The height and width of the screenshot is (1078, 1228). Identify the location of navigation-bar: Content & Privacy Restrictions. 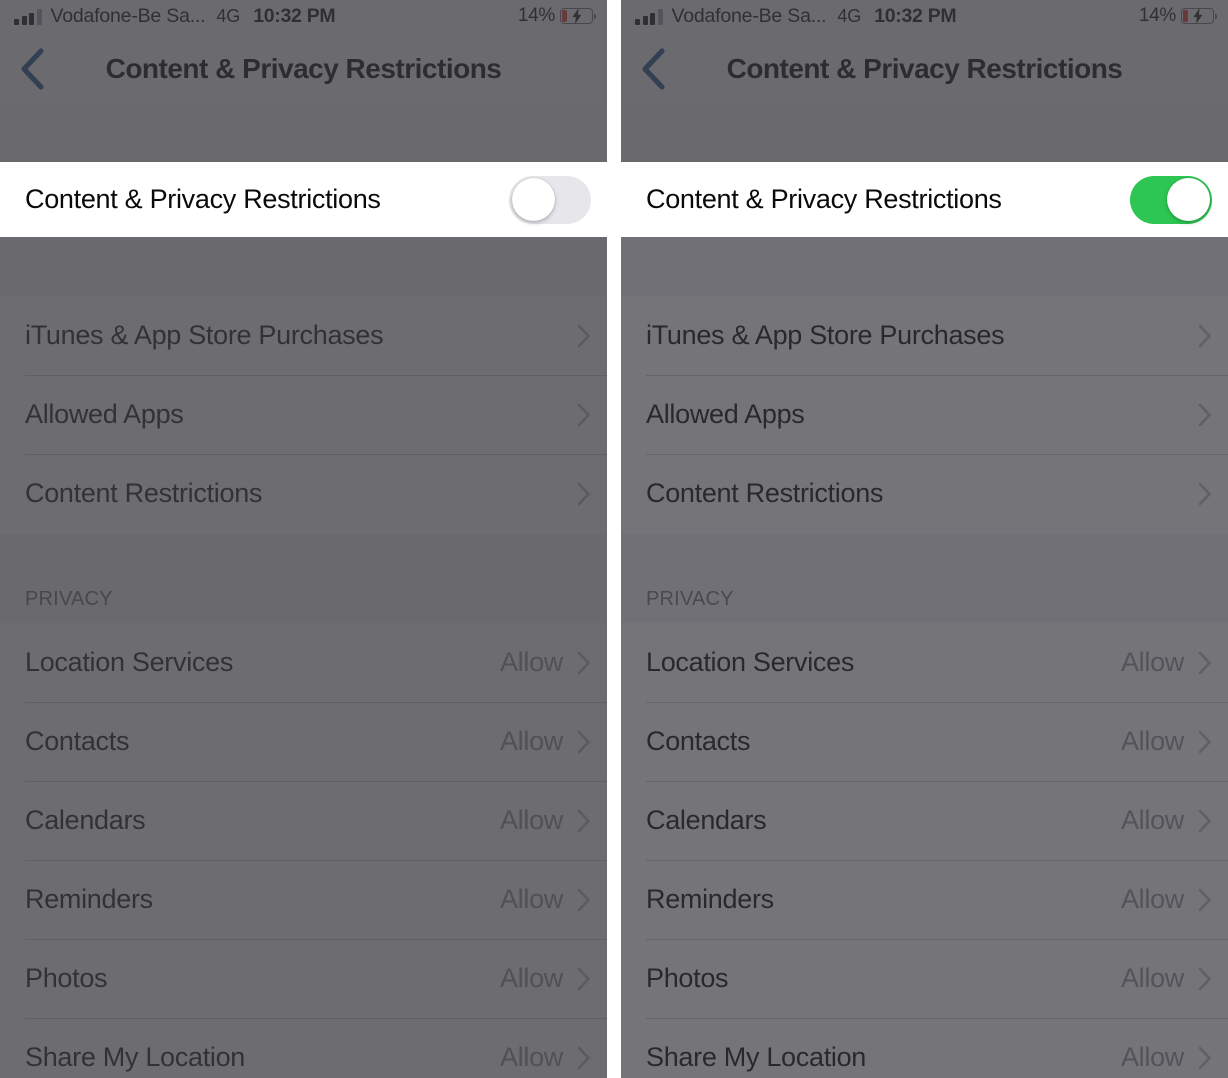
(303, 68).